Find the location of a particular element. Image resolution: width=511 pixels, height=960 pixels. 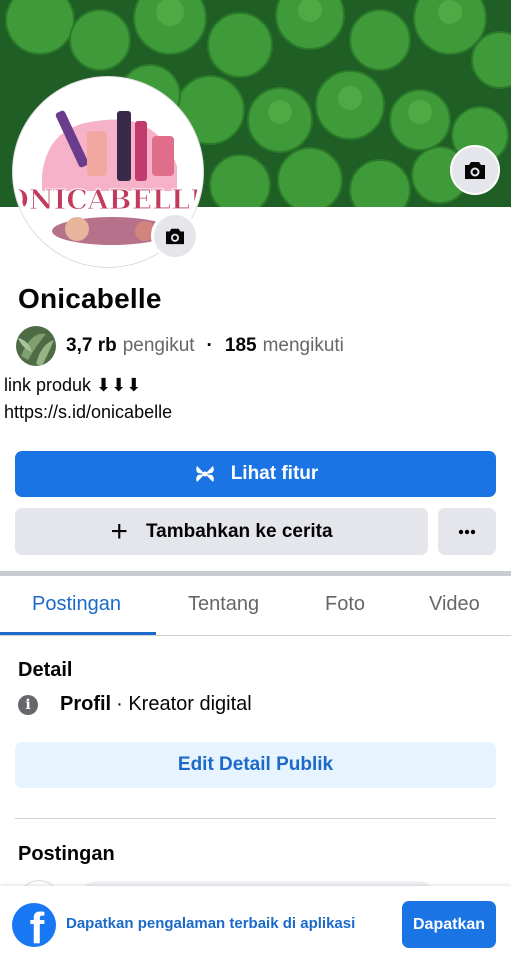

profile-stats: 3,7 rb pengikut · 185 mengikuti is located at coordinates (180, 346).